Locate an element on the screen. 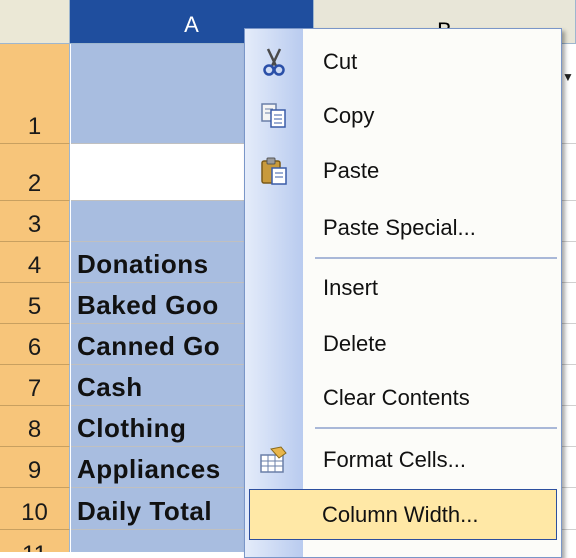  menu-item-delete: Delete is located at coordinates (403, 344).